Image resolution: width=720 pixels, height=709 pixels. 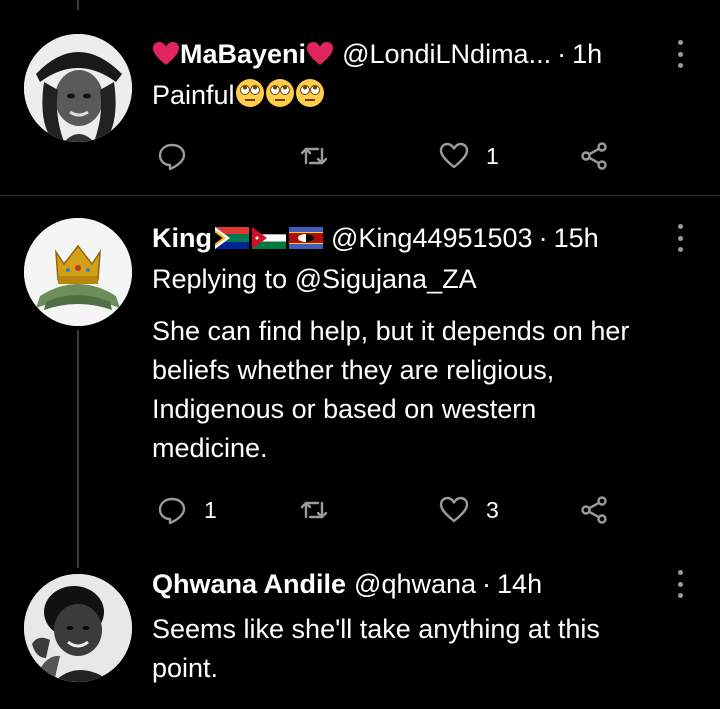 I want to click on action-bar: 1 3, so click(x=422, y=510).